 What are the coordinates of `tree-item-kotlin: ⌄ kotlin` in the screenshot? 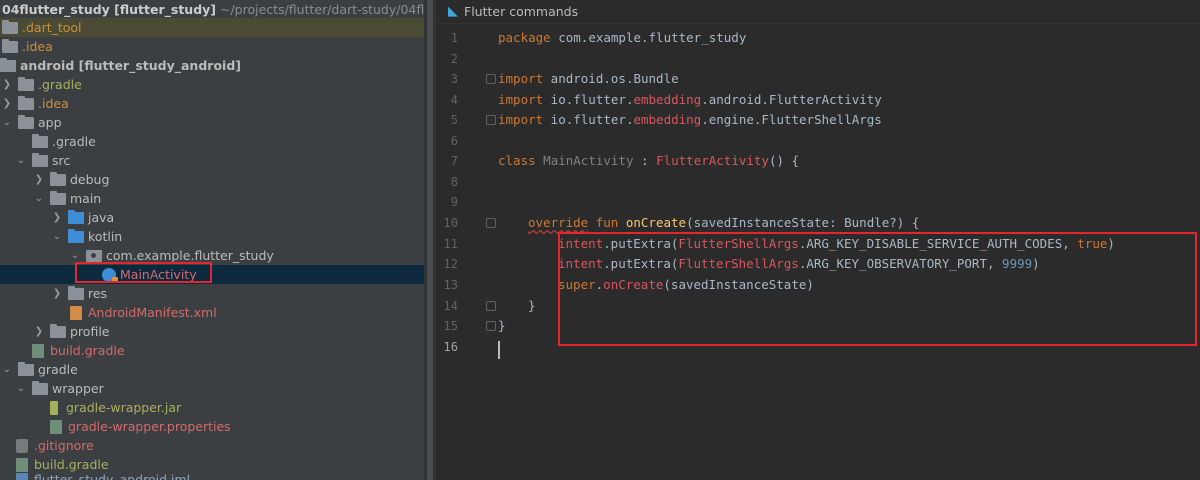 It's located at (212, 236).